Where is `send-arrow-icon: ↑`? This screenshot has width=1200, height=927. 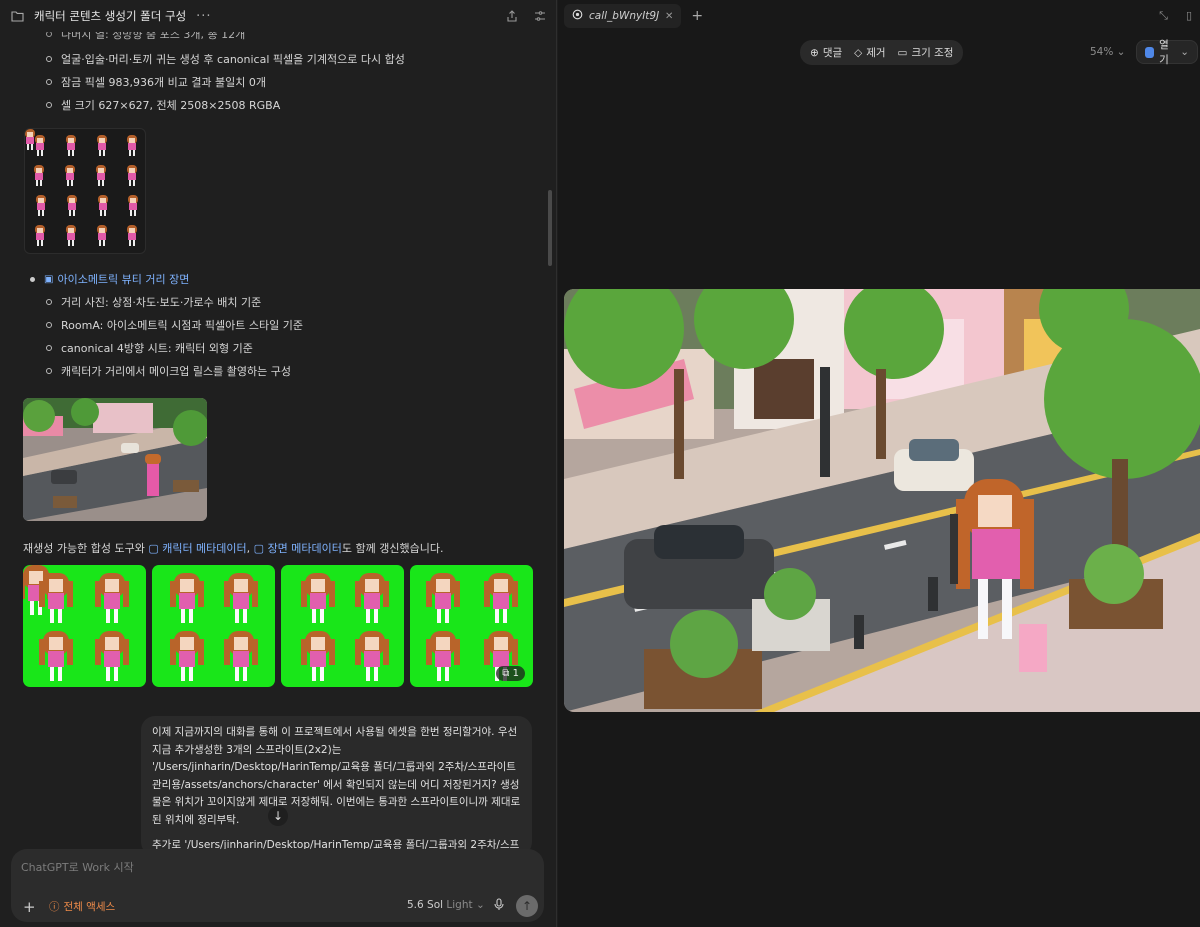
send-arrow-icon: ↑ is located at coordinates (527, 906).